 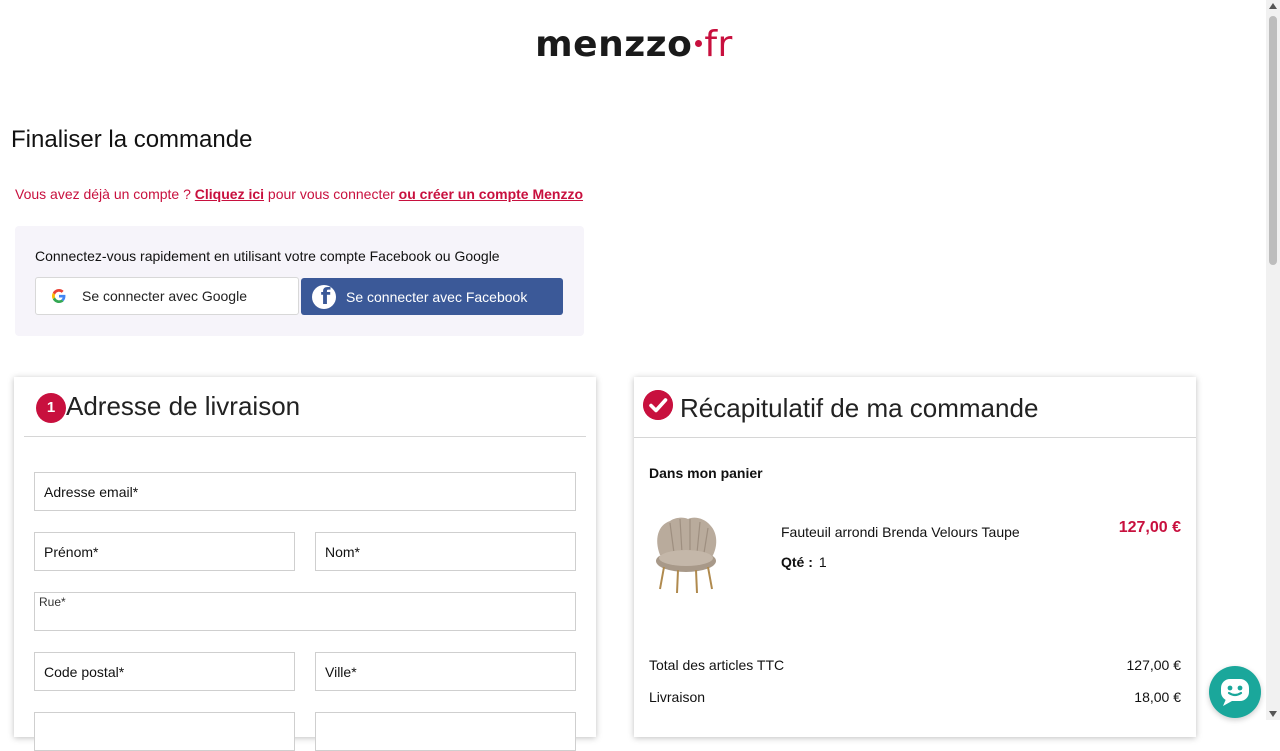 What do you see at coordinates (1273, 6) in the screenshot?
I see `scroll-up-icon` at bounding box center [1273, 6].